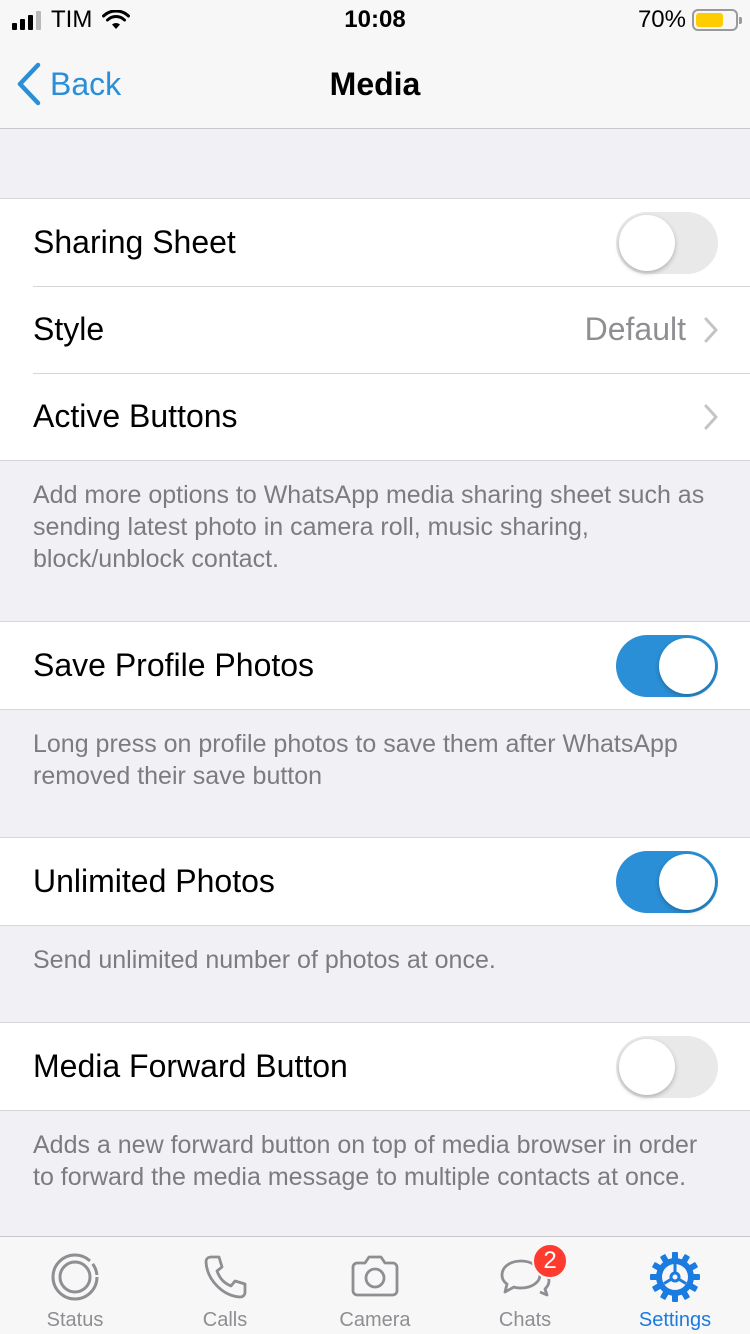  I want to click on tab-status: Status, so click(75, 1285).